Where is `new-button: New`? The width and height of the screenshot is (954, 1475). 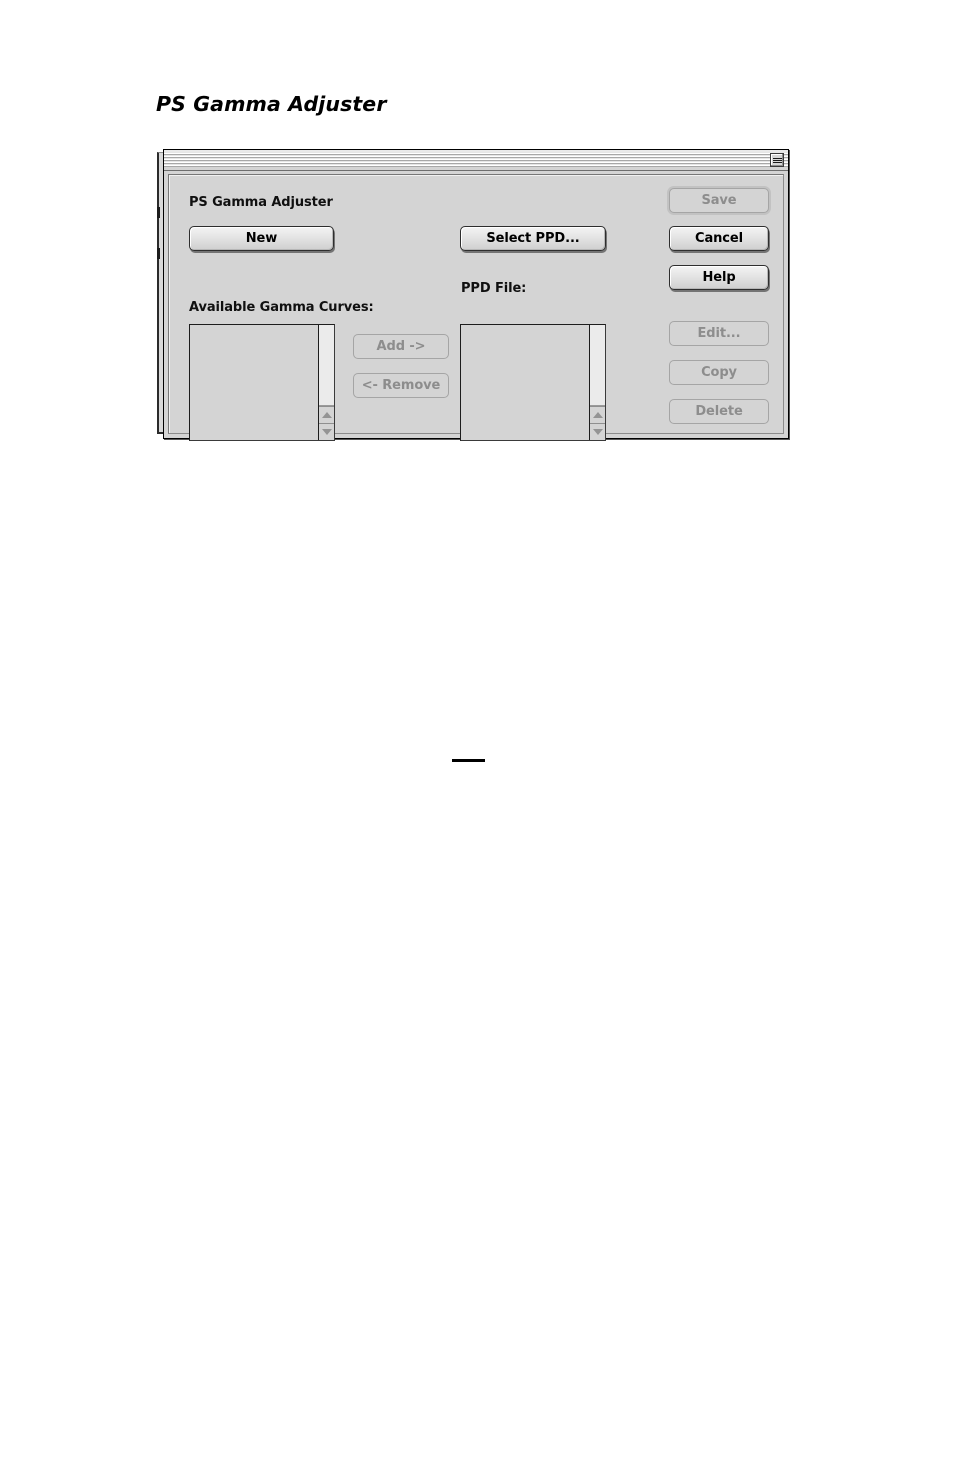 new-button: New is located at coordinates (261, 238).